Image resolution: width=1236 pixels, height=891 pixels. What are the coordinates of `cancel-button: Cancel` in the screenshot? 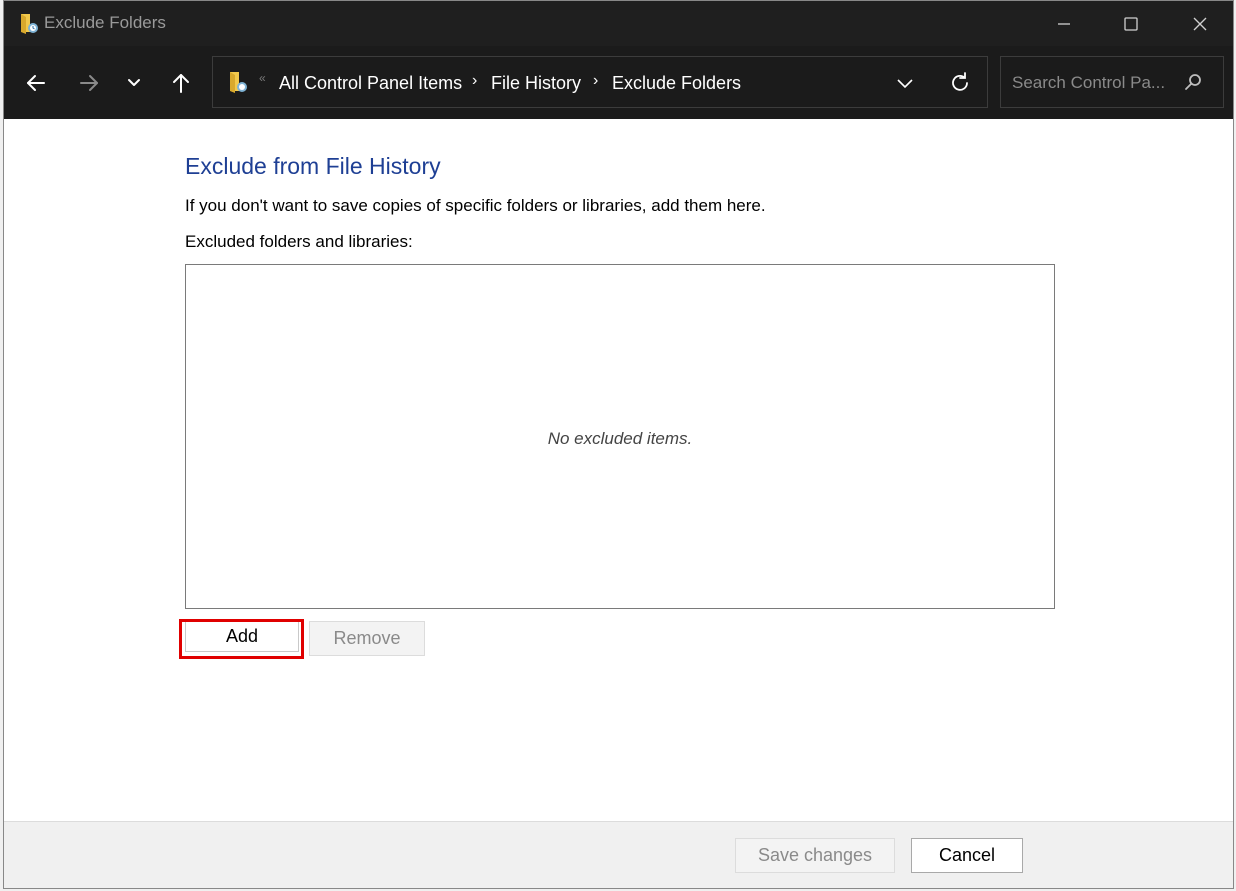 It's located at (967, 855).